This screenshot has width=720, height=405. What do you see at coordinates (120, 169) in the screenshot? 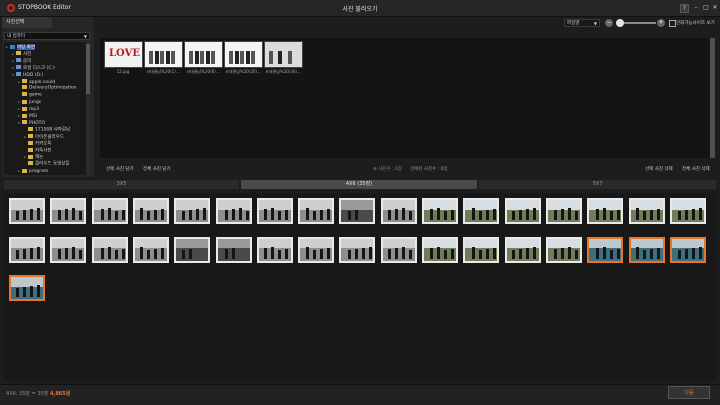
I see `add-selected-photos-button: 선택 사진 담기` at bounding box center [120, 169].